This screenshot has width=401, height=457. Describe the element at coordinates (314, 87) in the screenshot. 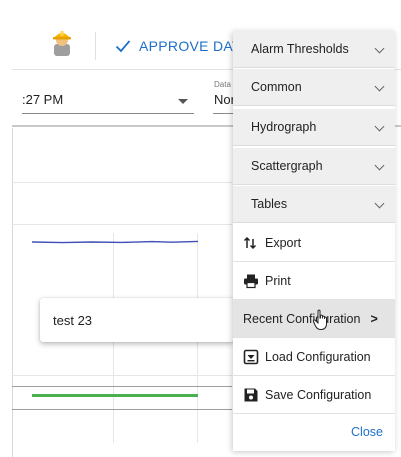

I see `menu-group-common: Common` at that location.